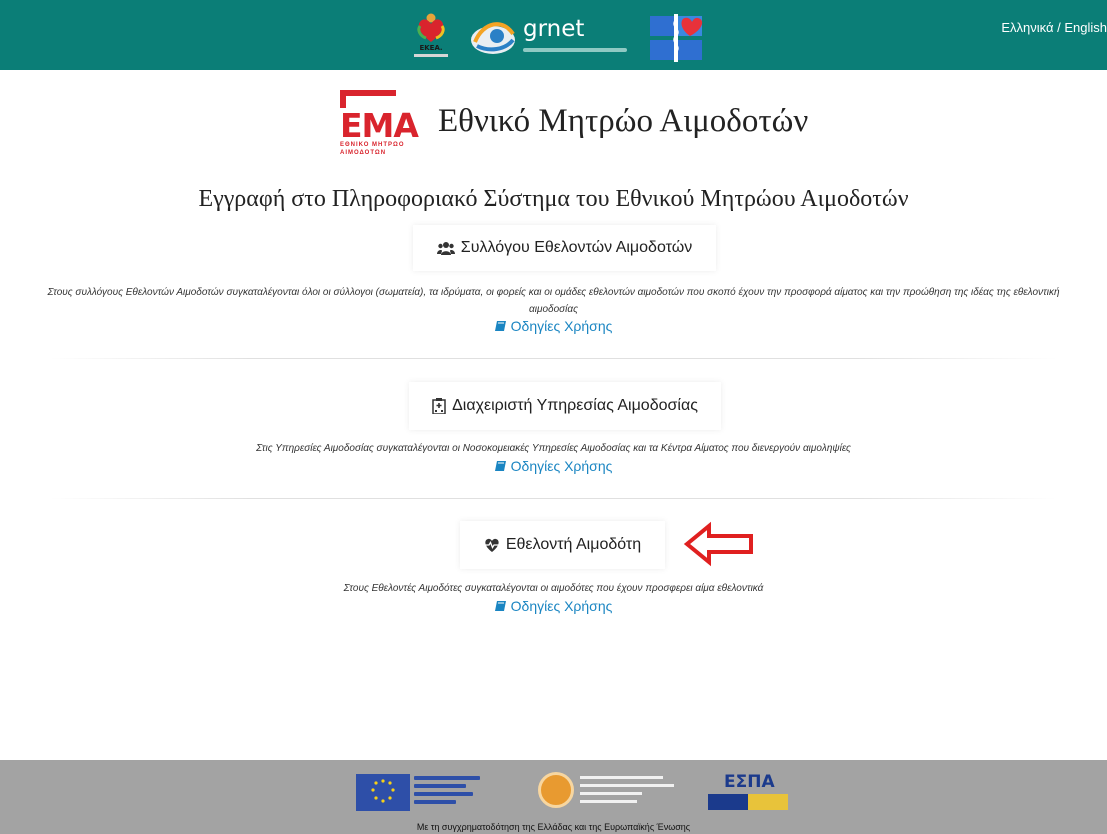  I want to click on espa-logo-text: ΕΣΠΑ, so click(749, 782).